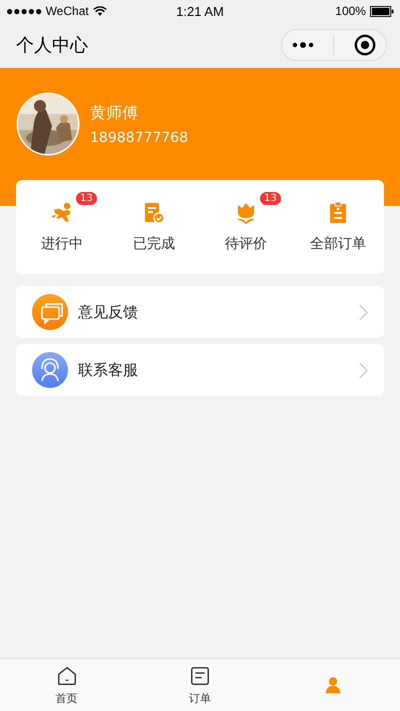  Describe the element at coordinates (200, 312) in the screenshot. I see `menu-row: 意见反馈` at that location.